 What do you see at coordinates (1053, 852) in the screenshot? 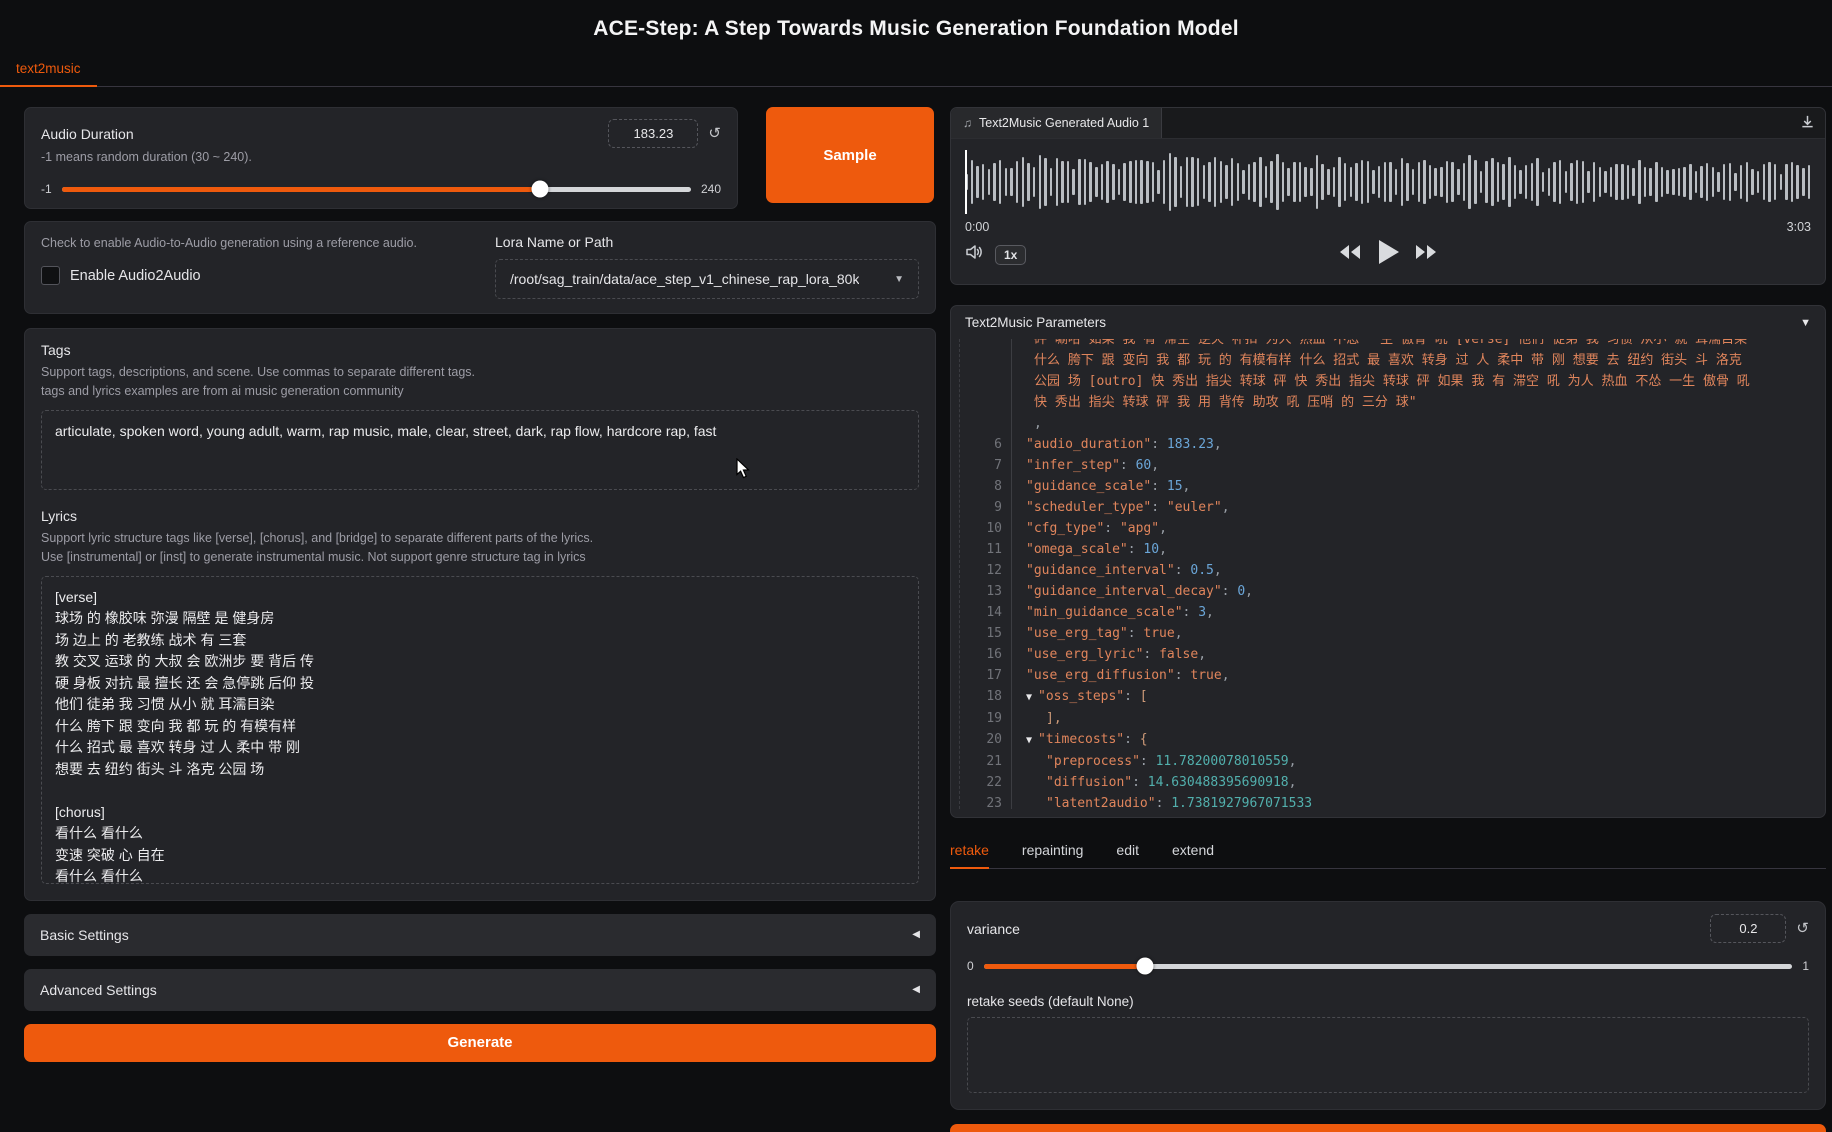
I see `tab-repainting: repainting` at bounding box center [1053, 852].